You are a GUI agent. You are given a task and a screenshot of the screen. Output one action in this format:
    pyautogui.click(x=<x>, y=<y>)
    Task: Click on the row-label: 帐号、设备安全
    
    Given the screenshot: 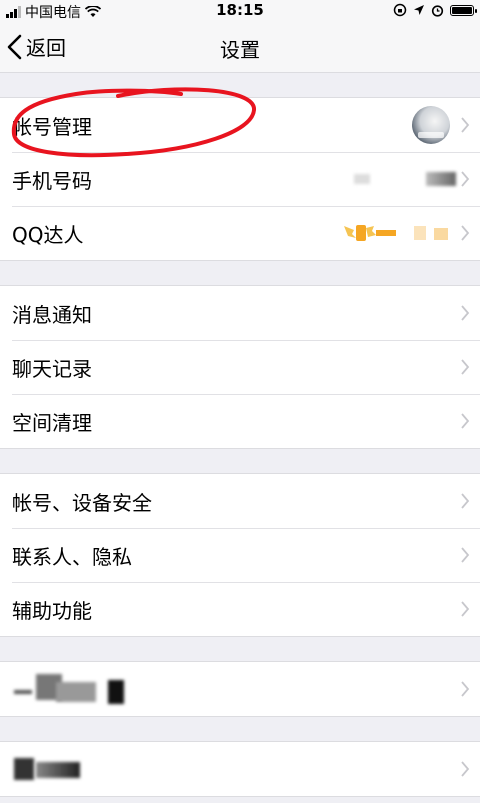 What is the action you would take?
    pyautogui.click(x=82, y=502)
    